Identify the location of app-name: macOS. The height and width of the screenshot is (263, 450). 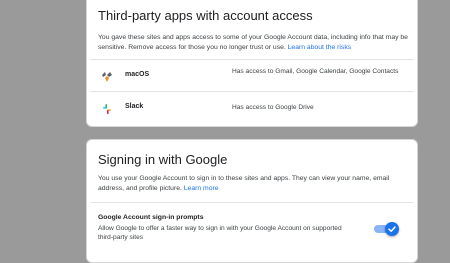
(137, 74).